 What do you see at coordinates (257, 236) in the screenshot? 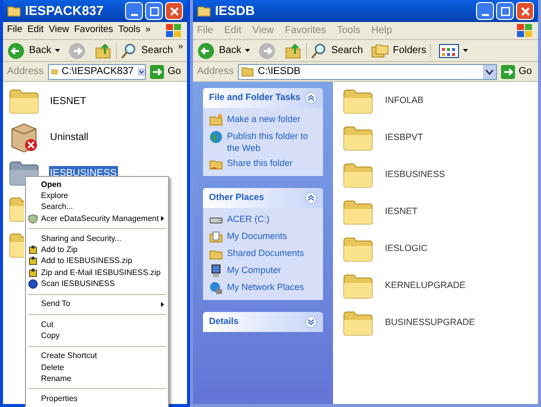
I see `task-link: My Documents` at bounding box center [257, 236].